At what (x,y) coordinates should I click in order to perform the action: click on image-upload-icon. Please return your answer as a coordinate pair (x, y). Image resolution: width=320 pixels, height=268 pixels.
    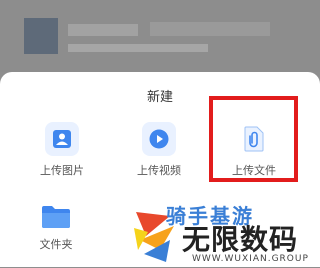
    Looking at the image, I should click on (62, 139).